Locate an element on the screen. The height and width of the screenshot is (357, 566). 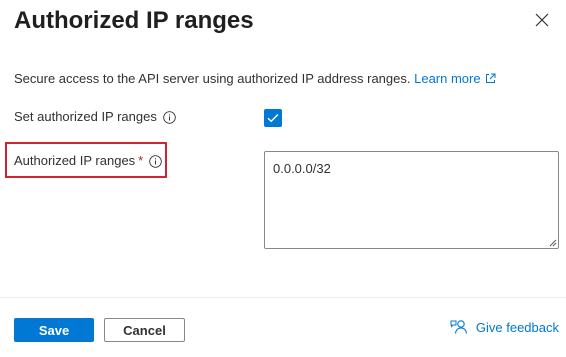
footer-divider is located at coordinates (283, 297).